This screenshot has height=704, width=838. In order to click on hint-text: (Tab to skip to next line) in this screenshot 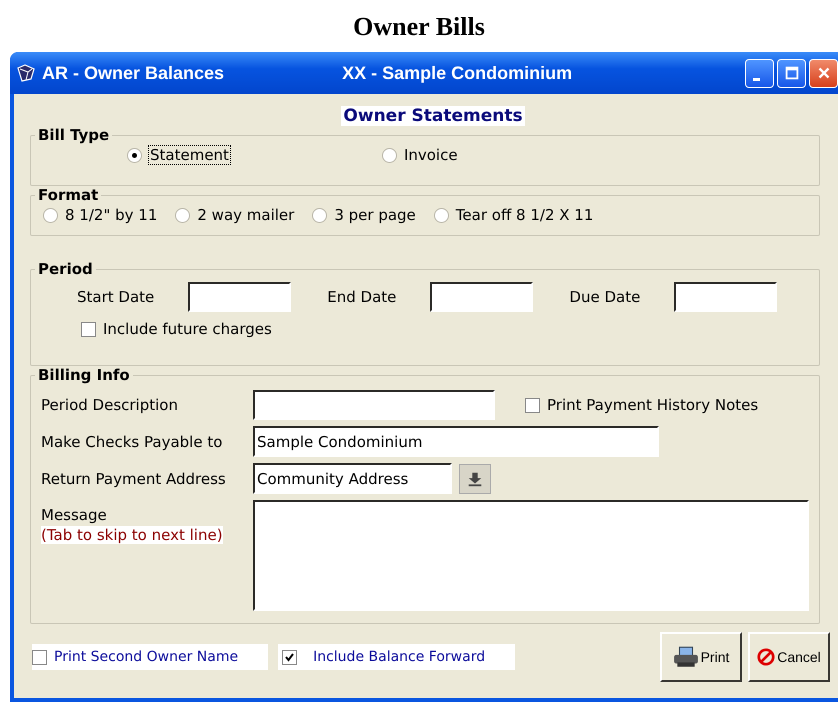, I will do `click(132, 535)`.